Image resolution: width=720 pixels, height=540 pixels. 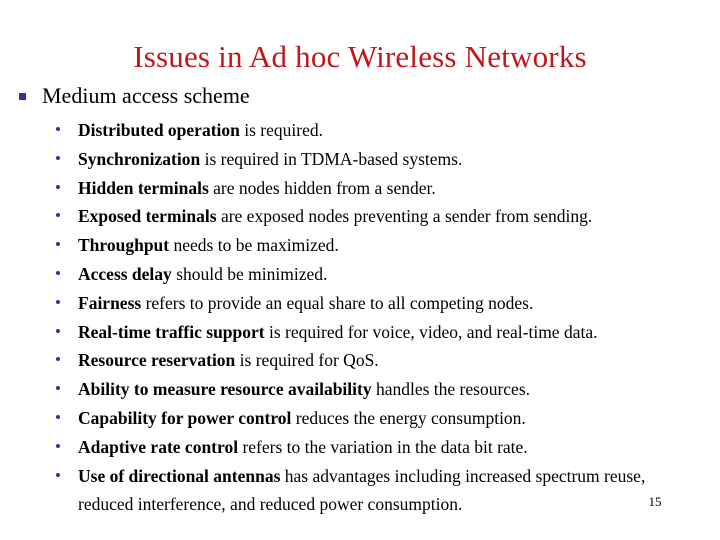 I want to click on square-bullet-icon, so click(x=22, y=96).